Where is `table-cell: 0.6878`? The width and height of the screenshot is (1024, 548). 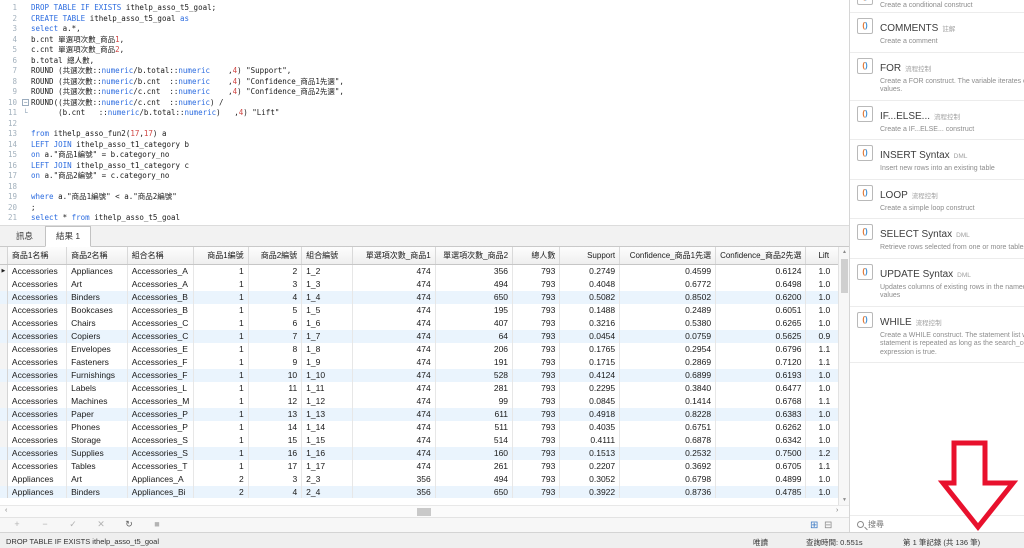 table-cell: 0.6878 is located at coordinates (668, 440).